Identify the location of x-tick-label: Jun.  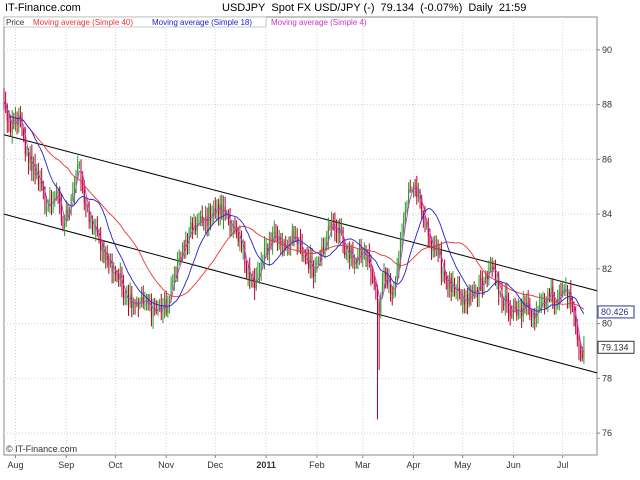
(513, 465).